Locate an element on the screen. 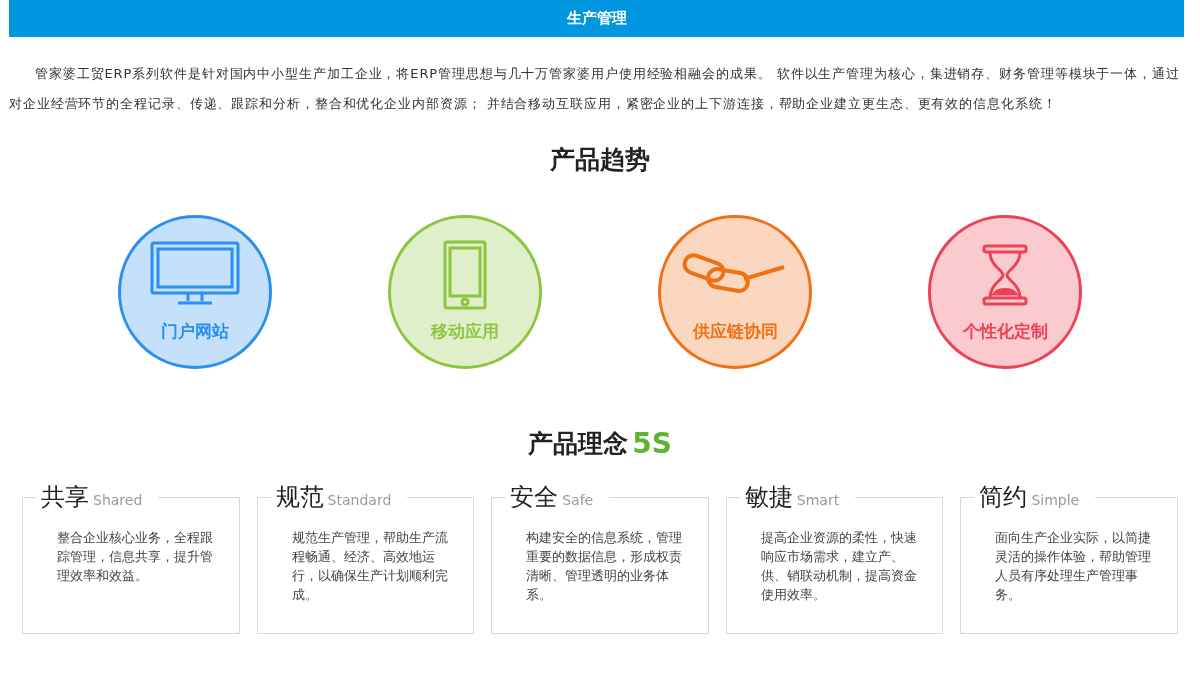 Image resolution: width=1200 pixels, height=689 pixels. trend-label: 移动应用 is located at coordinates (465, 331).